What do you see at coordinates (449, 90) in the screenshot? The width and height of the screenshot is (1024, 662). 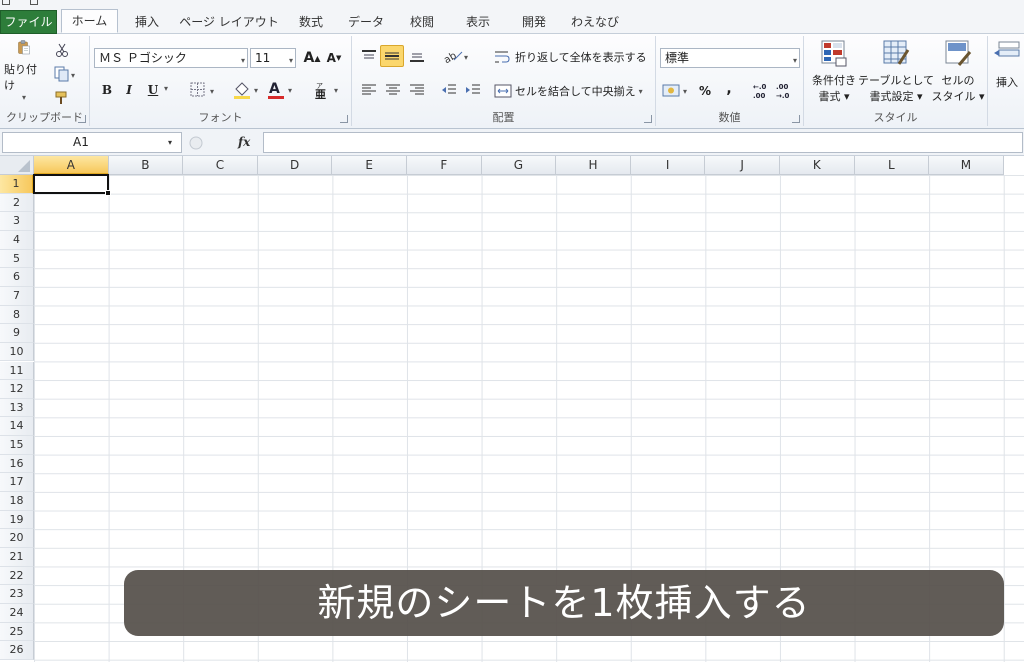 I see `decrease-indent-icon` at bounding box center [449, 90].